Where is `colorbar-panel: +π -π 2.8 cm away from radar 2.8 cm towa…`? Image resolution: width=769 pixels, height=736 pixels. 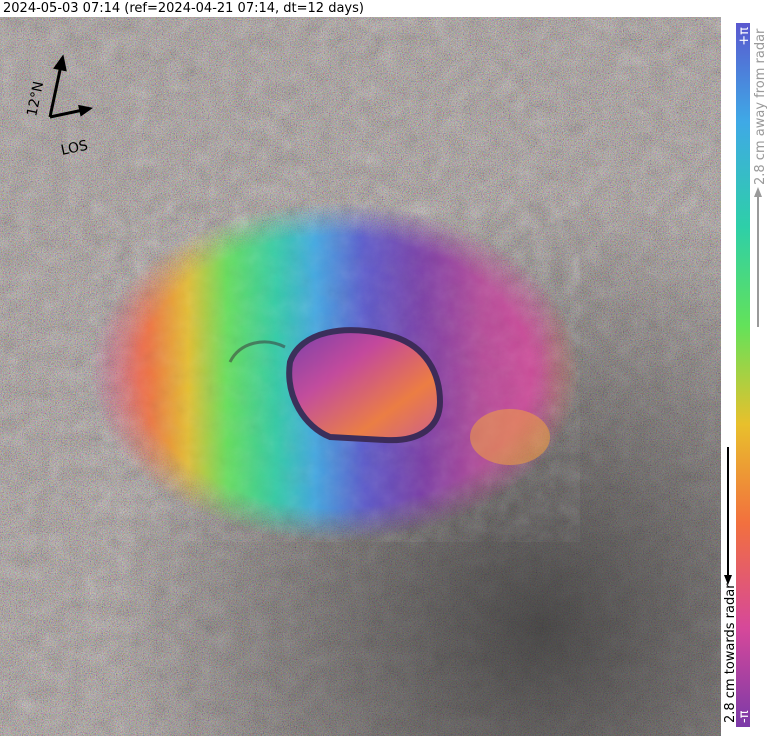 colorbar-panel: +π -π 2.8 cm away from radar 2.8 cm towa… is located at coordinates (745, 376).